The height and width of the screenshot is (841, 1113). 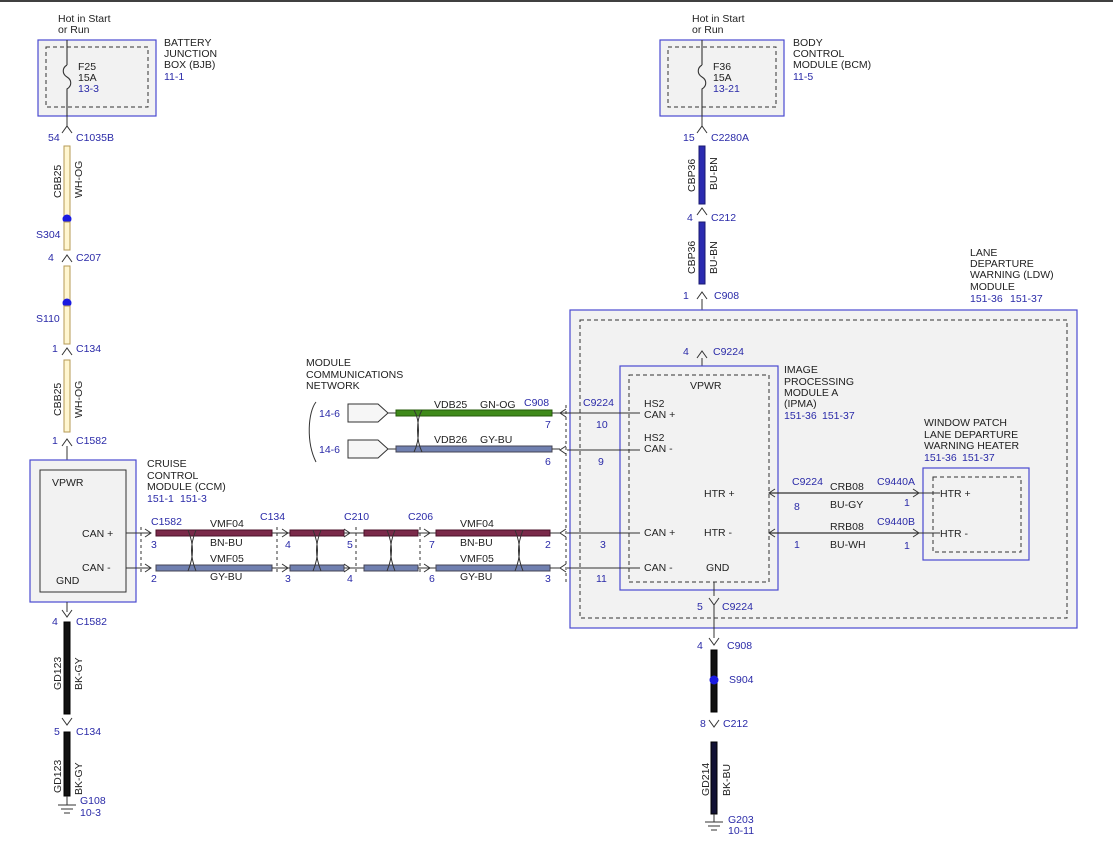 I want to click on ldw-name-ref-1: 151-36, so click(x=986, y=299).